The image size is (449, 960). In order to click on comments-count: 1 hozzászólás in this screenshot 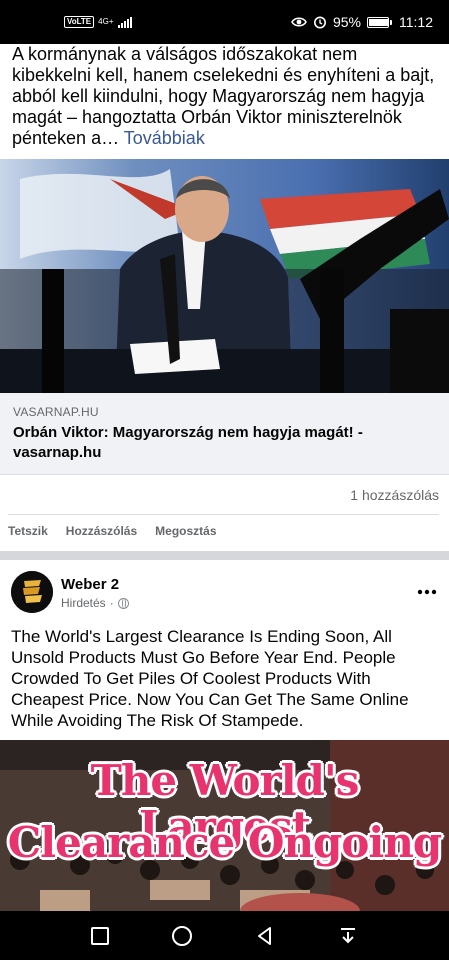, I will do `click(394, 495)`.